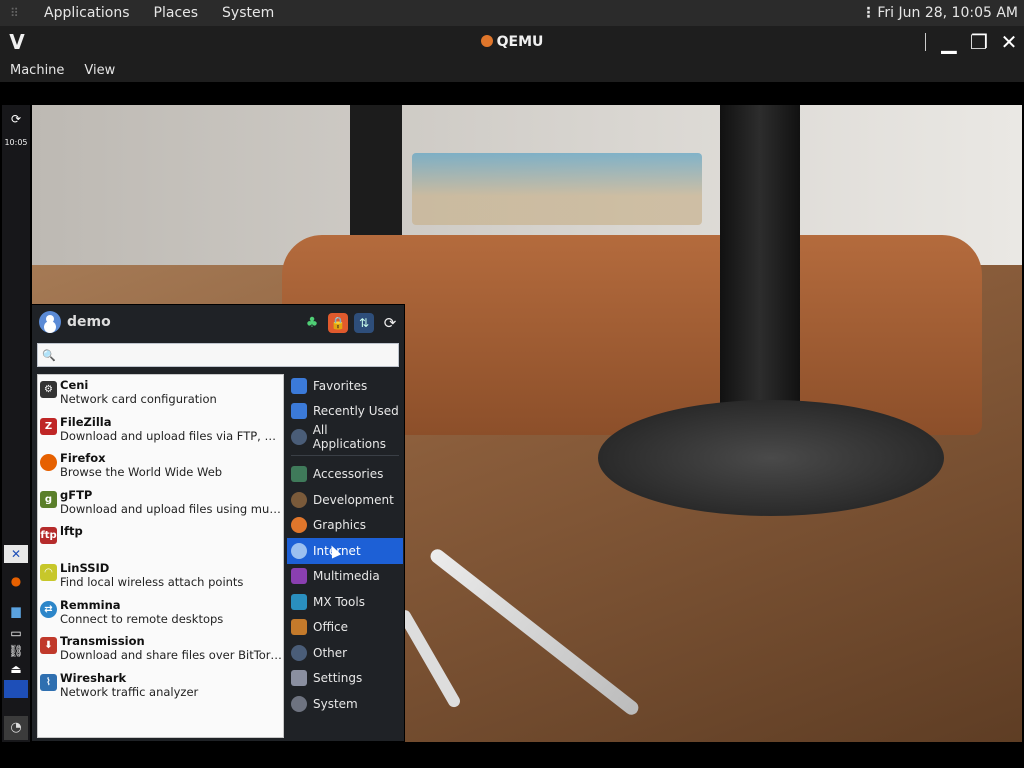 This screenshot has height=768, width=1024. I want to click on category-accessories: Accessories, so click(345, 475).